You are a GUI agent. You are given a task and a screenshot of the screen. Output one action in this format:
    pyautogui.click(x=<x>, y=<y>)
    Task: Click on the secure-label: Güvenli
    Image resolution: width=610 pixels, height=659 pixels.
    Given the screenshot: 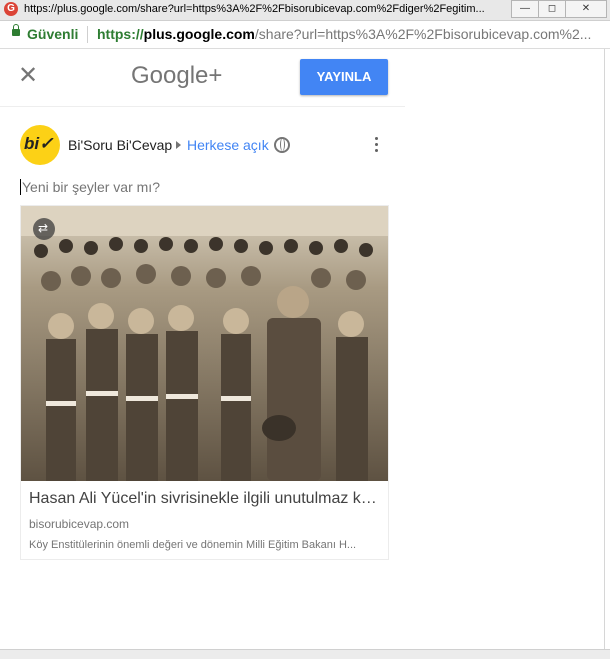 What is the action you would take?
    pyautogui.click(x=53, y=34)
    